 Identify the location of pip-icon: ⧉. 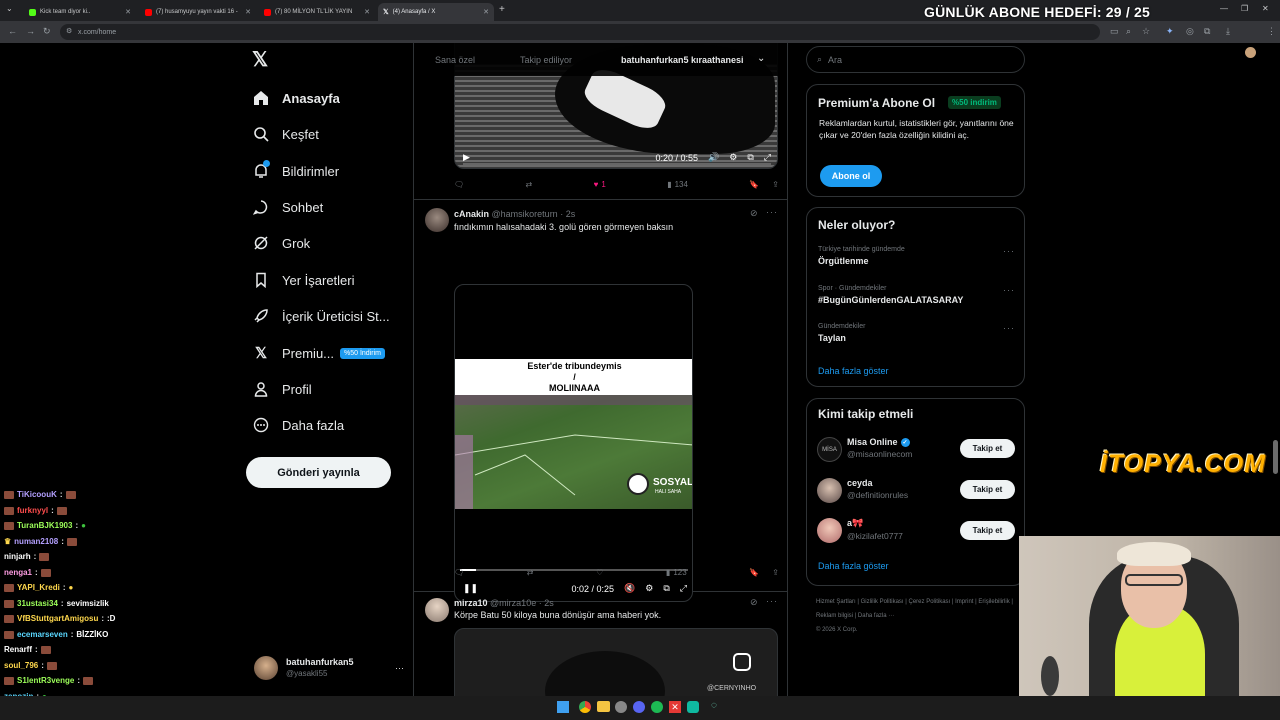
(750, 157).